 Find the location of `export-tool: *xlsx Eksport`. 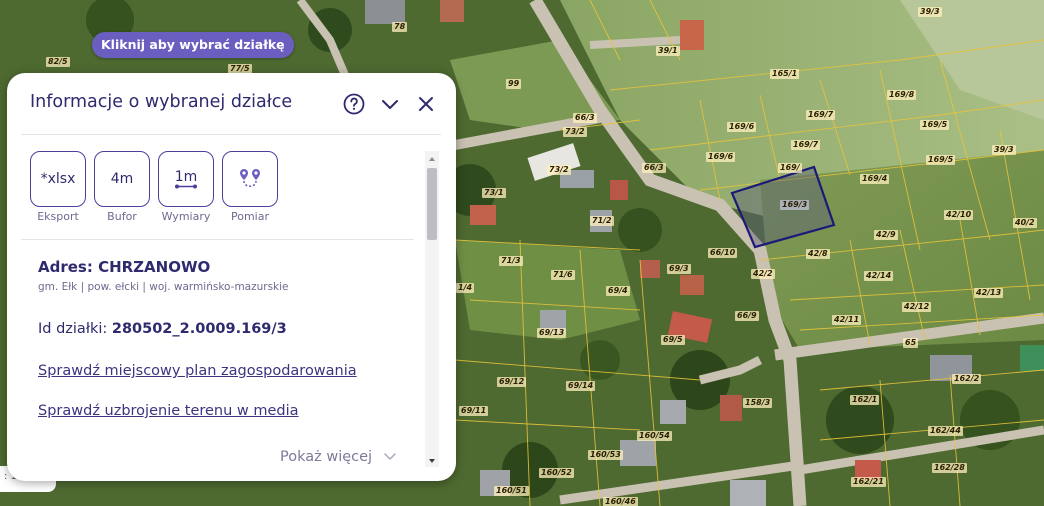

export-tool: *xlsx Eksport is located at coordinates (58, 187).